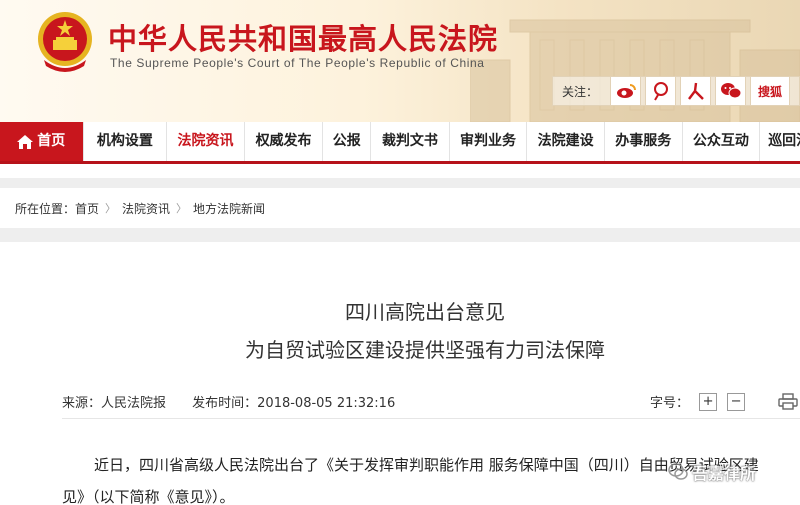 The width and height of the screenshot is (800, 505). Describe the element at coordinates (788, 401) in the screenshot. I see `print-icon` at that location.